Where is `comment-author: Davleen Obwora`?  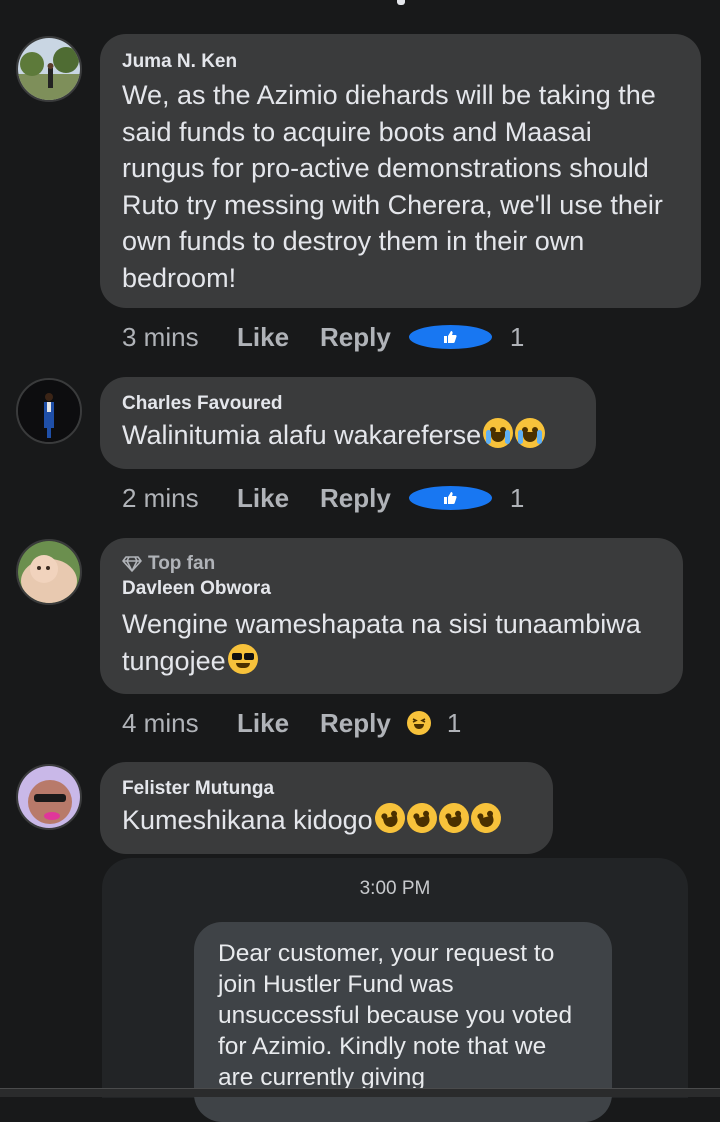 comment-author: Davleen Obwora is located at coordinates (391, 589).